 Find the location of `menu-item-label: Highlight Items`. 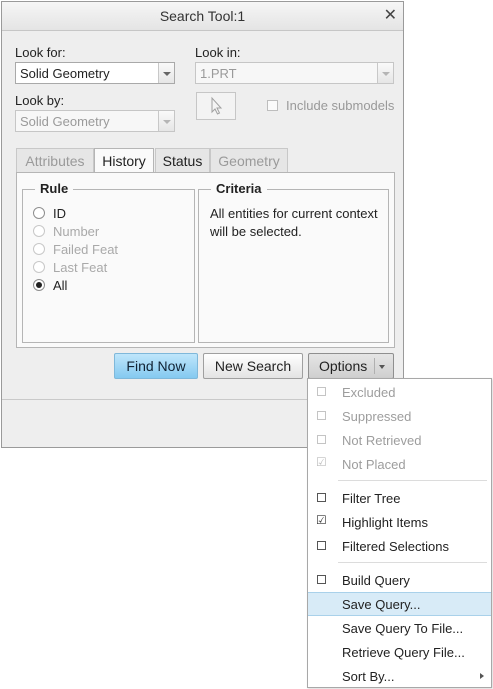

menu-item-label: Highlight Items is located at coordinates (385, 522).